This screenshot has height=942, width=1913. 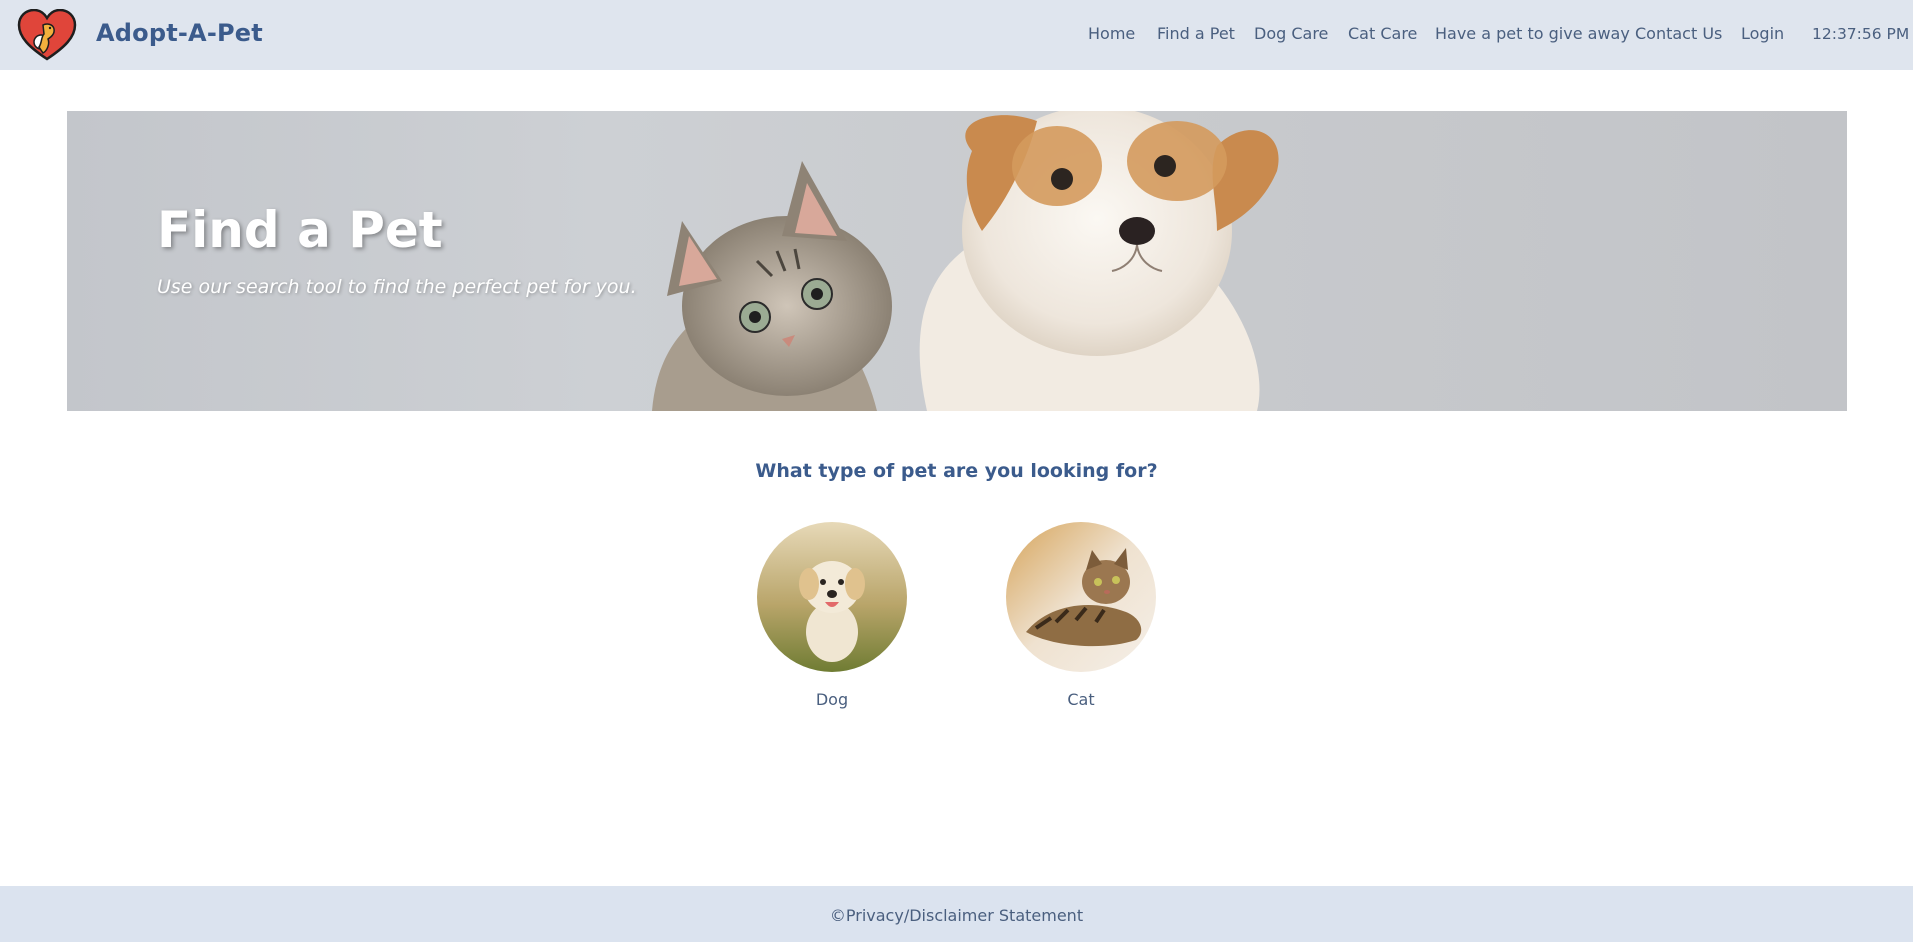 What do you see at coordinates (1762, 33) in the screenshot?
I see `nav-login: Login` at bounding box center [1762, 33].